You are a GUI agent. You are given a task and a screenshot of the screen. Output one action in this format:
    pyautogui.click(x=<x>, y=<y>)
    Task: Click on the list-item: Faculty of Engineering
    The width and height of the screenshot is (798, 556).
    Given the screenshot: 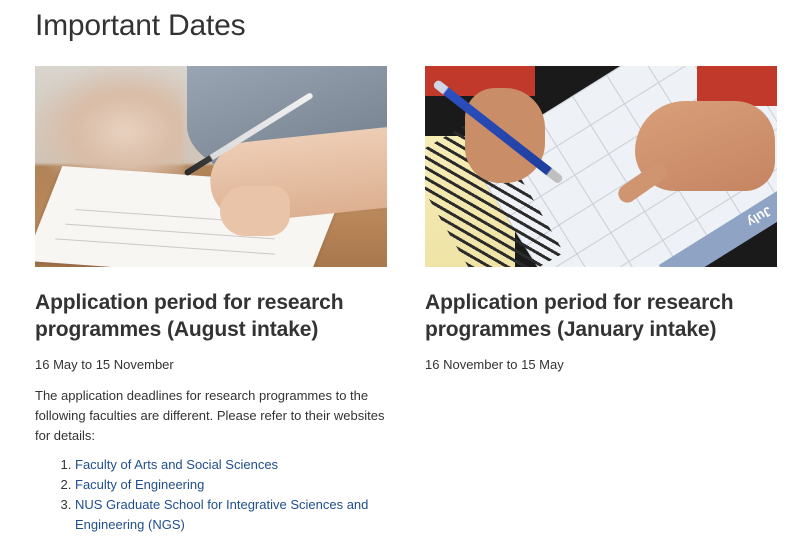 What is the action you would take?
    pyautogui.click(x=231, y=485)
    